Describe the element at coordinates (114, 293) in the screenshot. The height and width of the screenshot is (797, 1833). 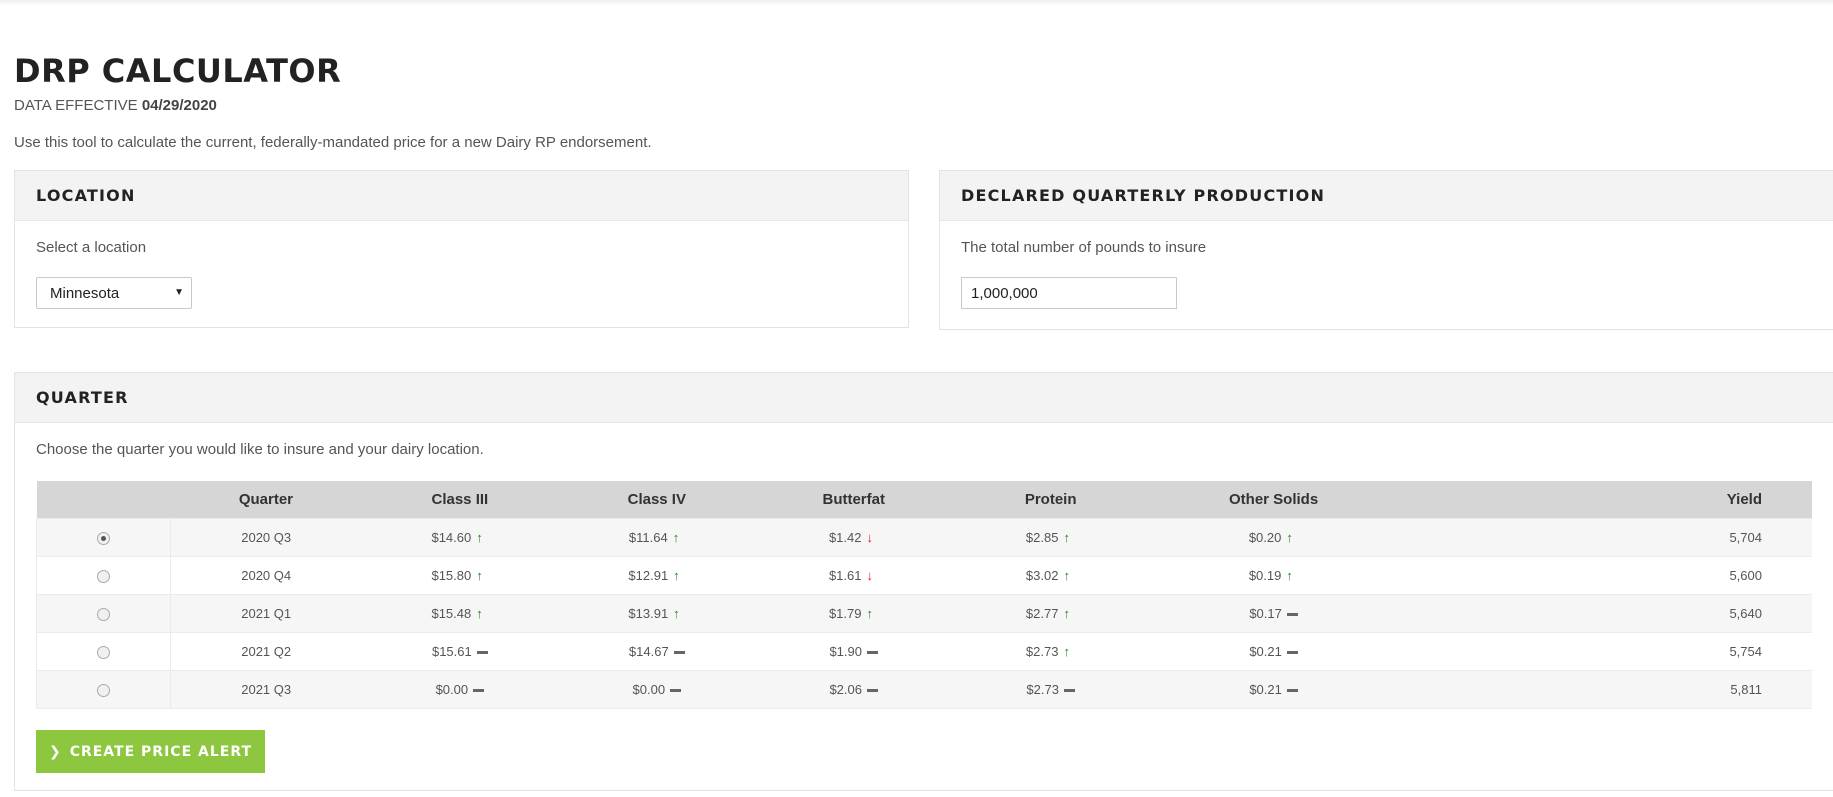
I see `location-select: Minnesota ▼` at that location.